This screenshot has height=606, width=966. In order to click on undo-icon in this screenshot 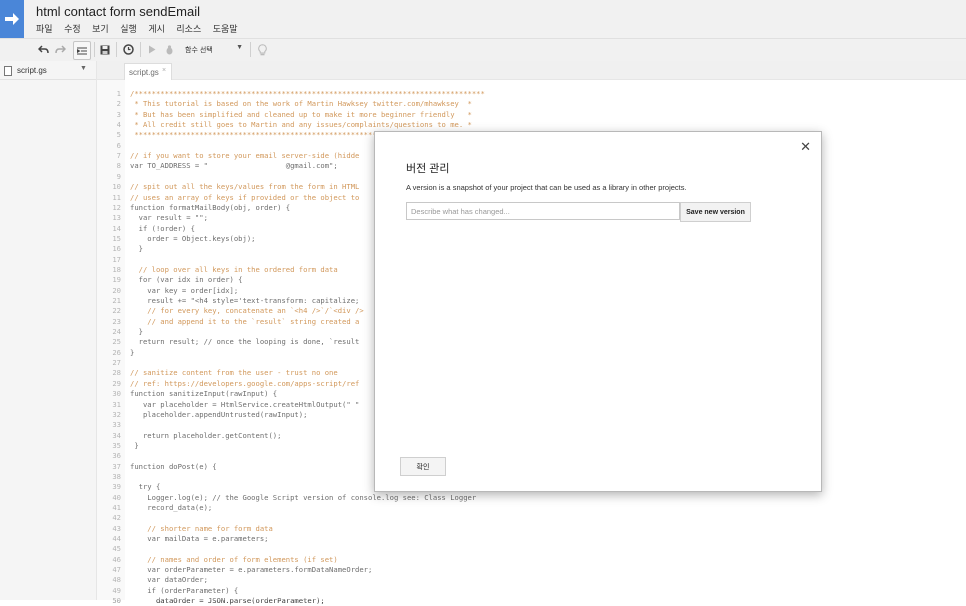, I will do `click(43, 49)`.